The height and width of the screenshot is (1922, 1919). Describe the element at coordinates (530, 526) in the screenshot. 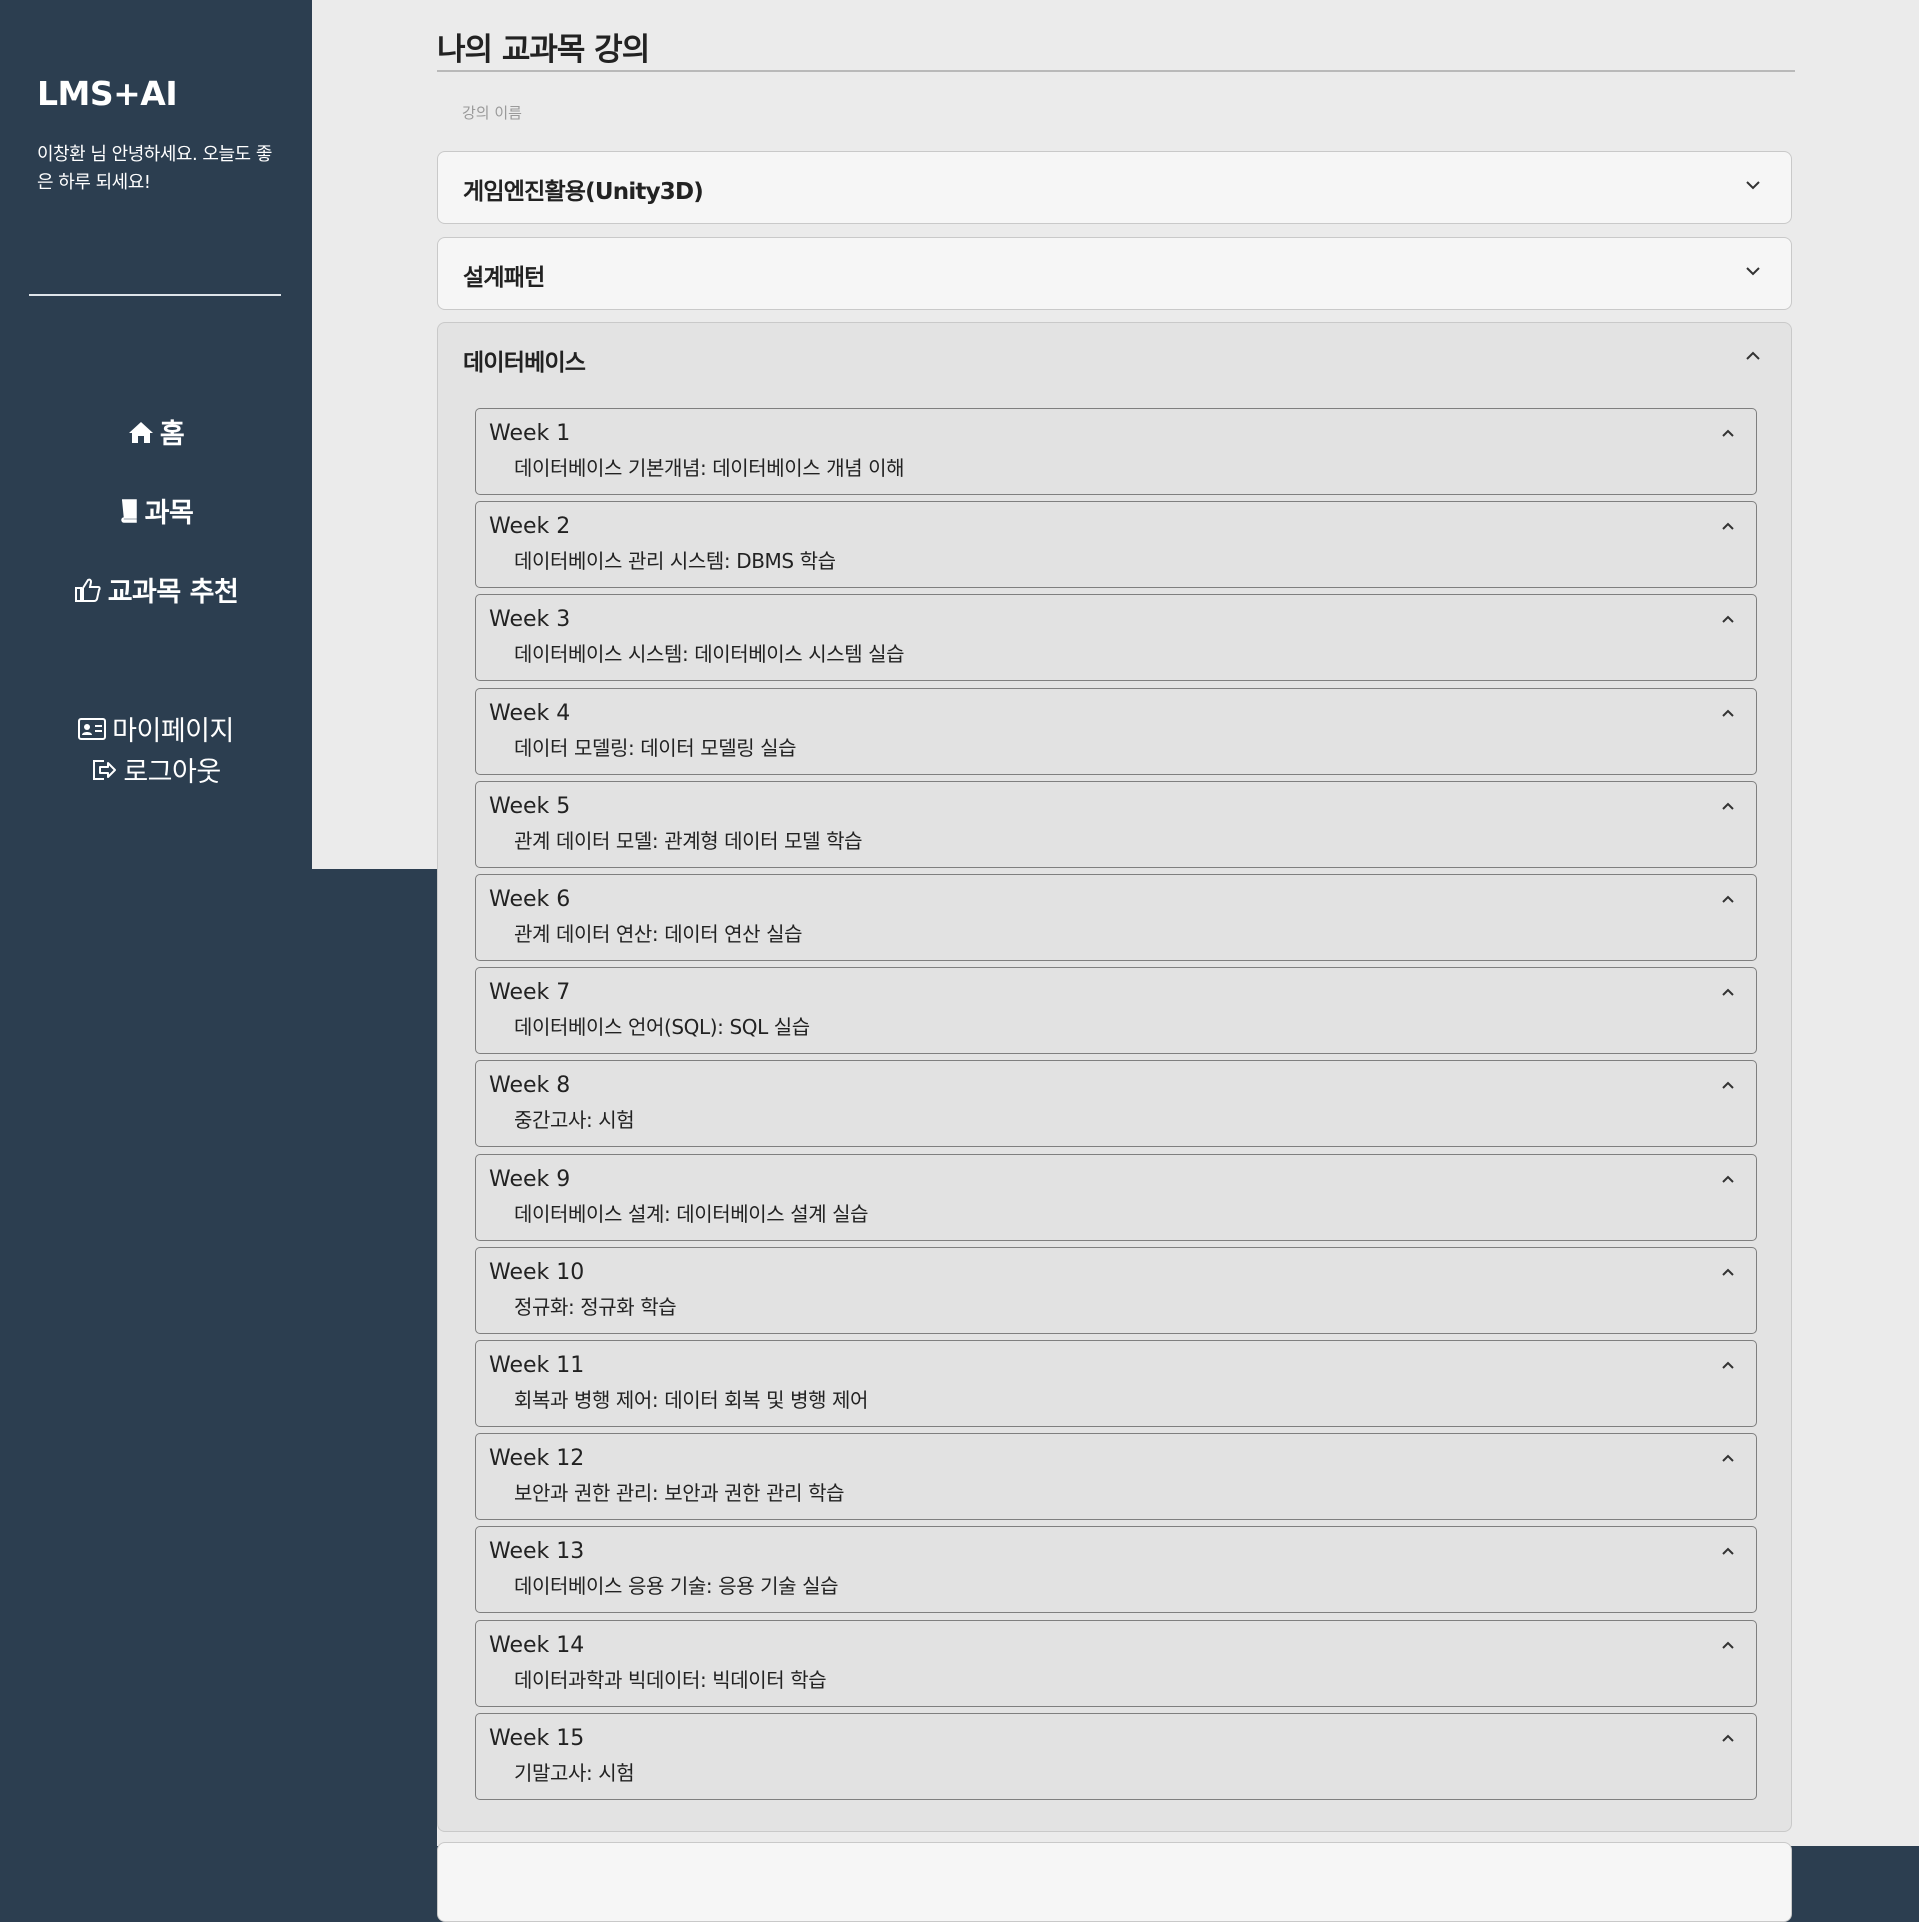

I see `week-label: Week 2` at that location.